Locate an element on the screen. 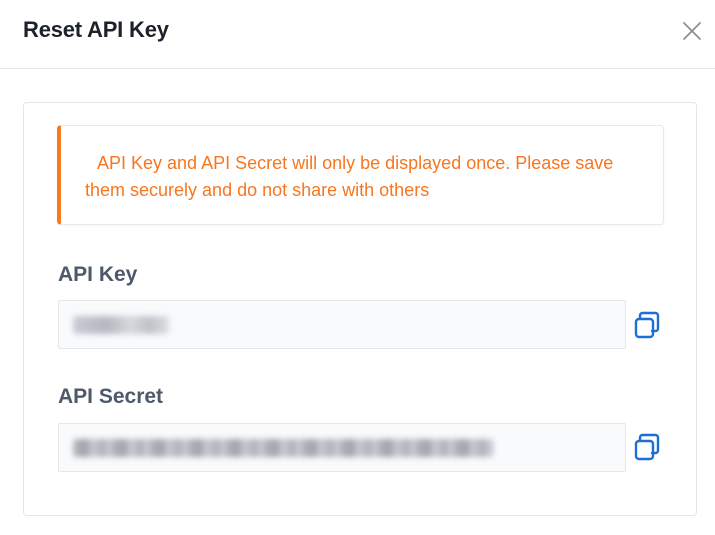 The height and width of the screenshot is (535, 715). close-button is located at coordinates (692, 31).